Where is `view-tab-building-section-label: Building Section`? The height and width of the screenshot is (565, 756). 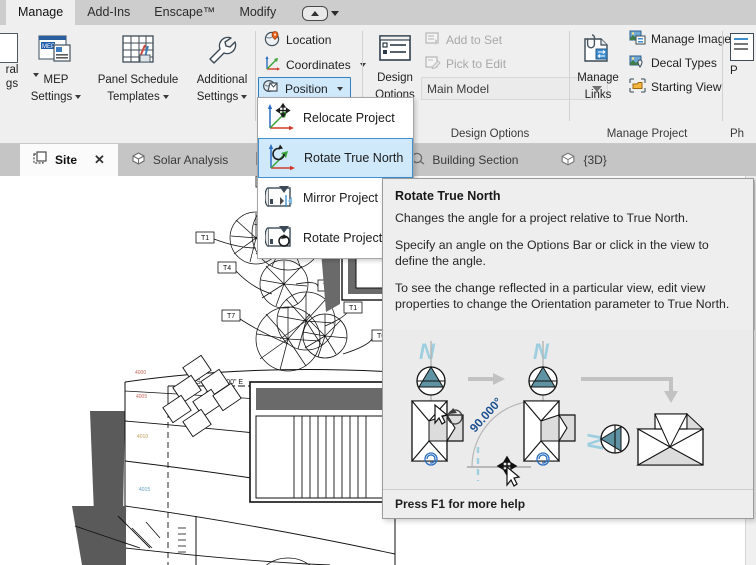 view-tab-building-section-label: Building Section is located at coordinates (475, 160).